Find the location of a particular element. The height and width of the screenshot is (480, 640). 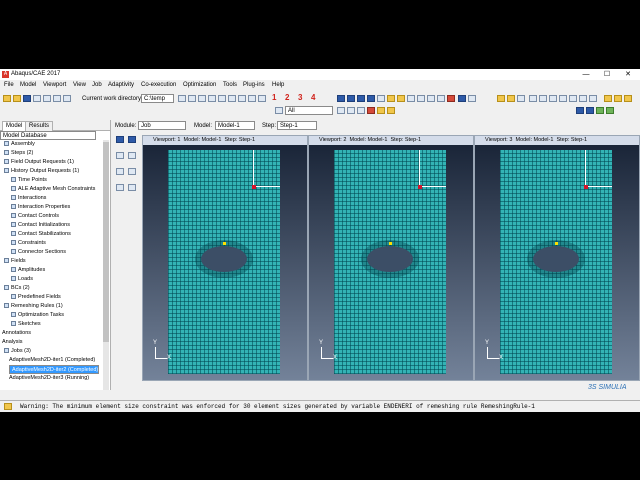

view-z-icon is located at coordinates (222, 98).